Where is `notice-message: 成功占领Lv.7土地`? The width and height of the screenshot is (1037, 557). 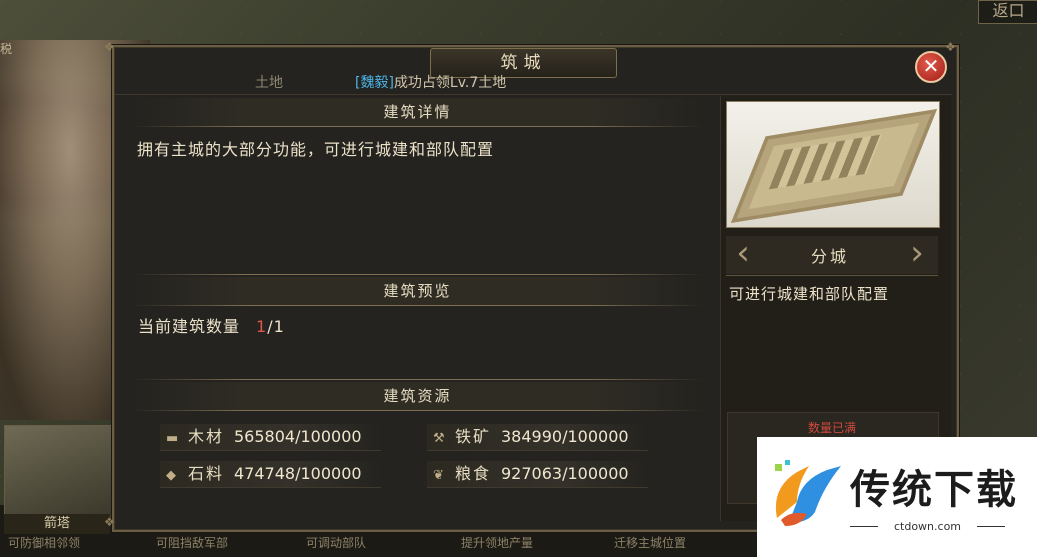 notice-message: 成功占领Lv.7土地 is located at coordinates (450, 83).